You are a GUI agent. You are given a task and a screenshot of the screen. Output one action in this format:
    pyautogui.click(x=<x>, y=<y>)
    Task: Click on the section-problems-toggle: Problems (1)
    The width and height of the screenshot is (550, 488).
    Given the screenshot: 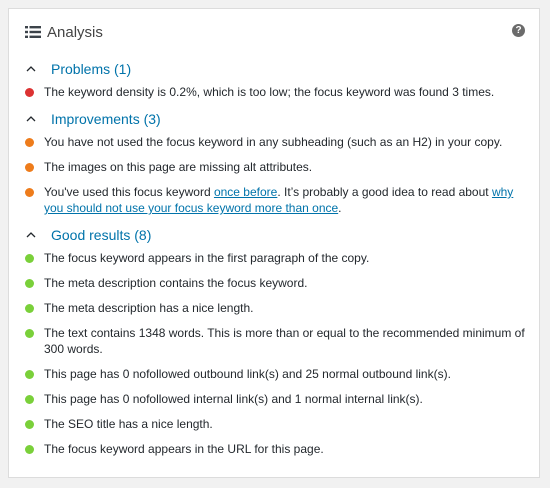 What is the action you would take?
    pyautogui.click(x=275, y=69)
    